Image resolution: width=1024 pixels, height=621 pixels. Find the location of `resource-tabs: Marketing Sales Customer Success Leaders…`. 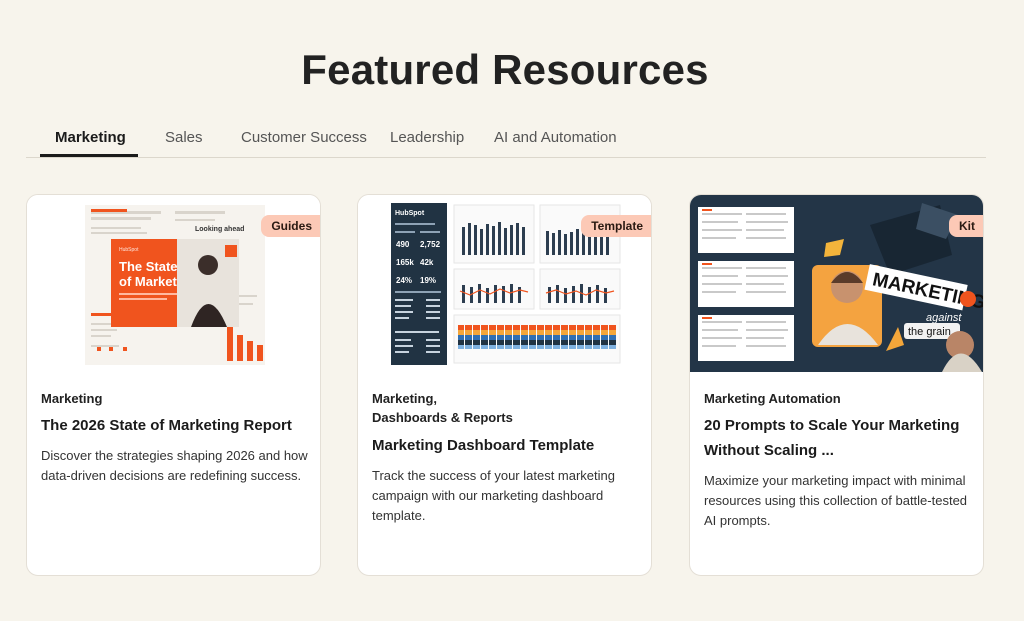

resource-tabs: Marketing Sales Customer Success Leaders… is located at coordinates (506, 138).